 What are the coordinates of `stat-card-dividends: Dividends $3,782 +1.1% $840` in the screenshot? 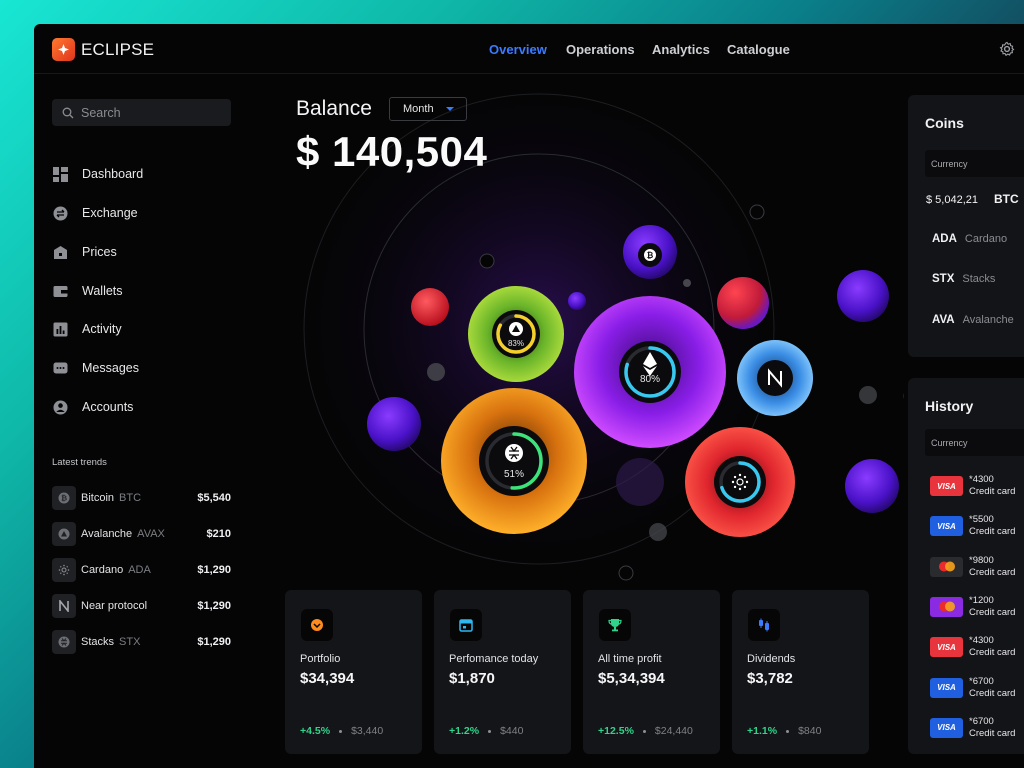 It's located at (800, 672).